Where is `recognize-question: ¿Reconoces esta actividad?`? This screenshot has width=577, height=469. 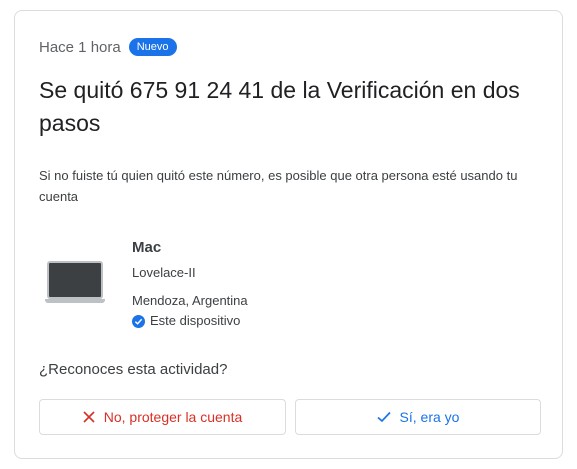
recognize-question: ¿Reconoces esta actividad? is located at coordinates (133, 369).